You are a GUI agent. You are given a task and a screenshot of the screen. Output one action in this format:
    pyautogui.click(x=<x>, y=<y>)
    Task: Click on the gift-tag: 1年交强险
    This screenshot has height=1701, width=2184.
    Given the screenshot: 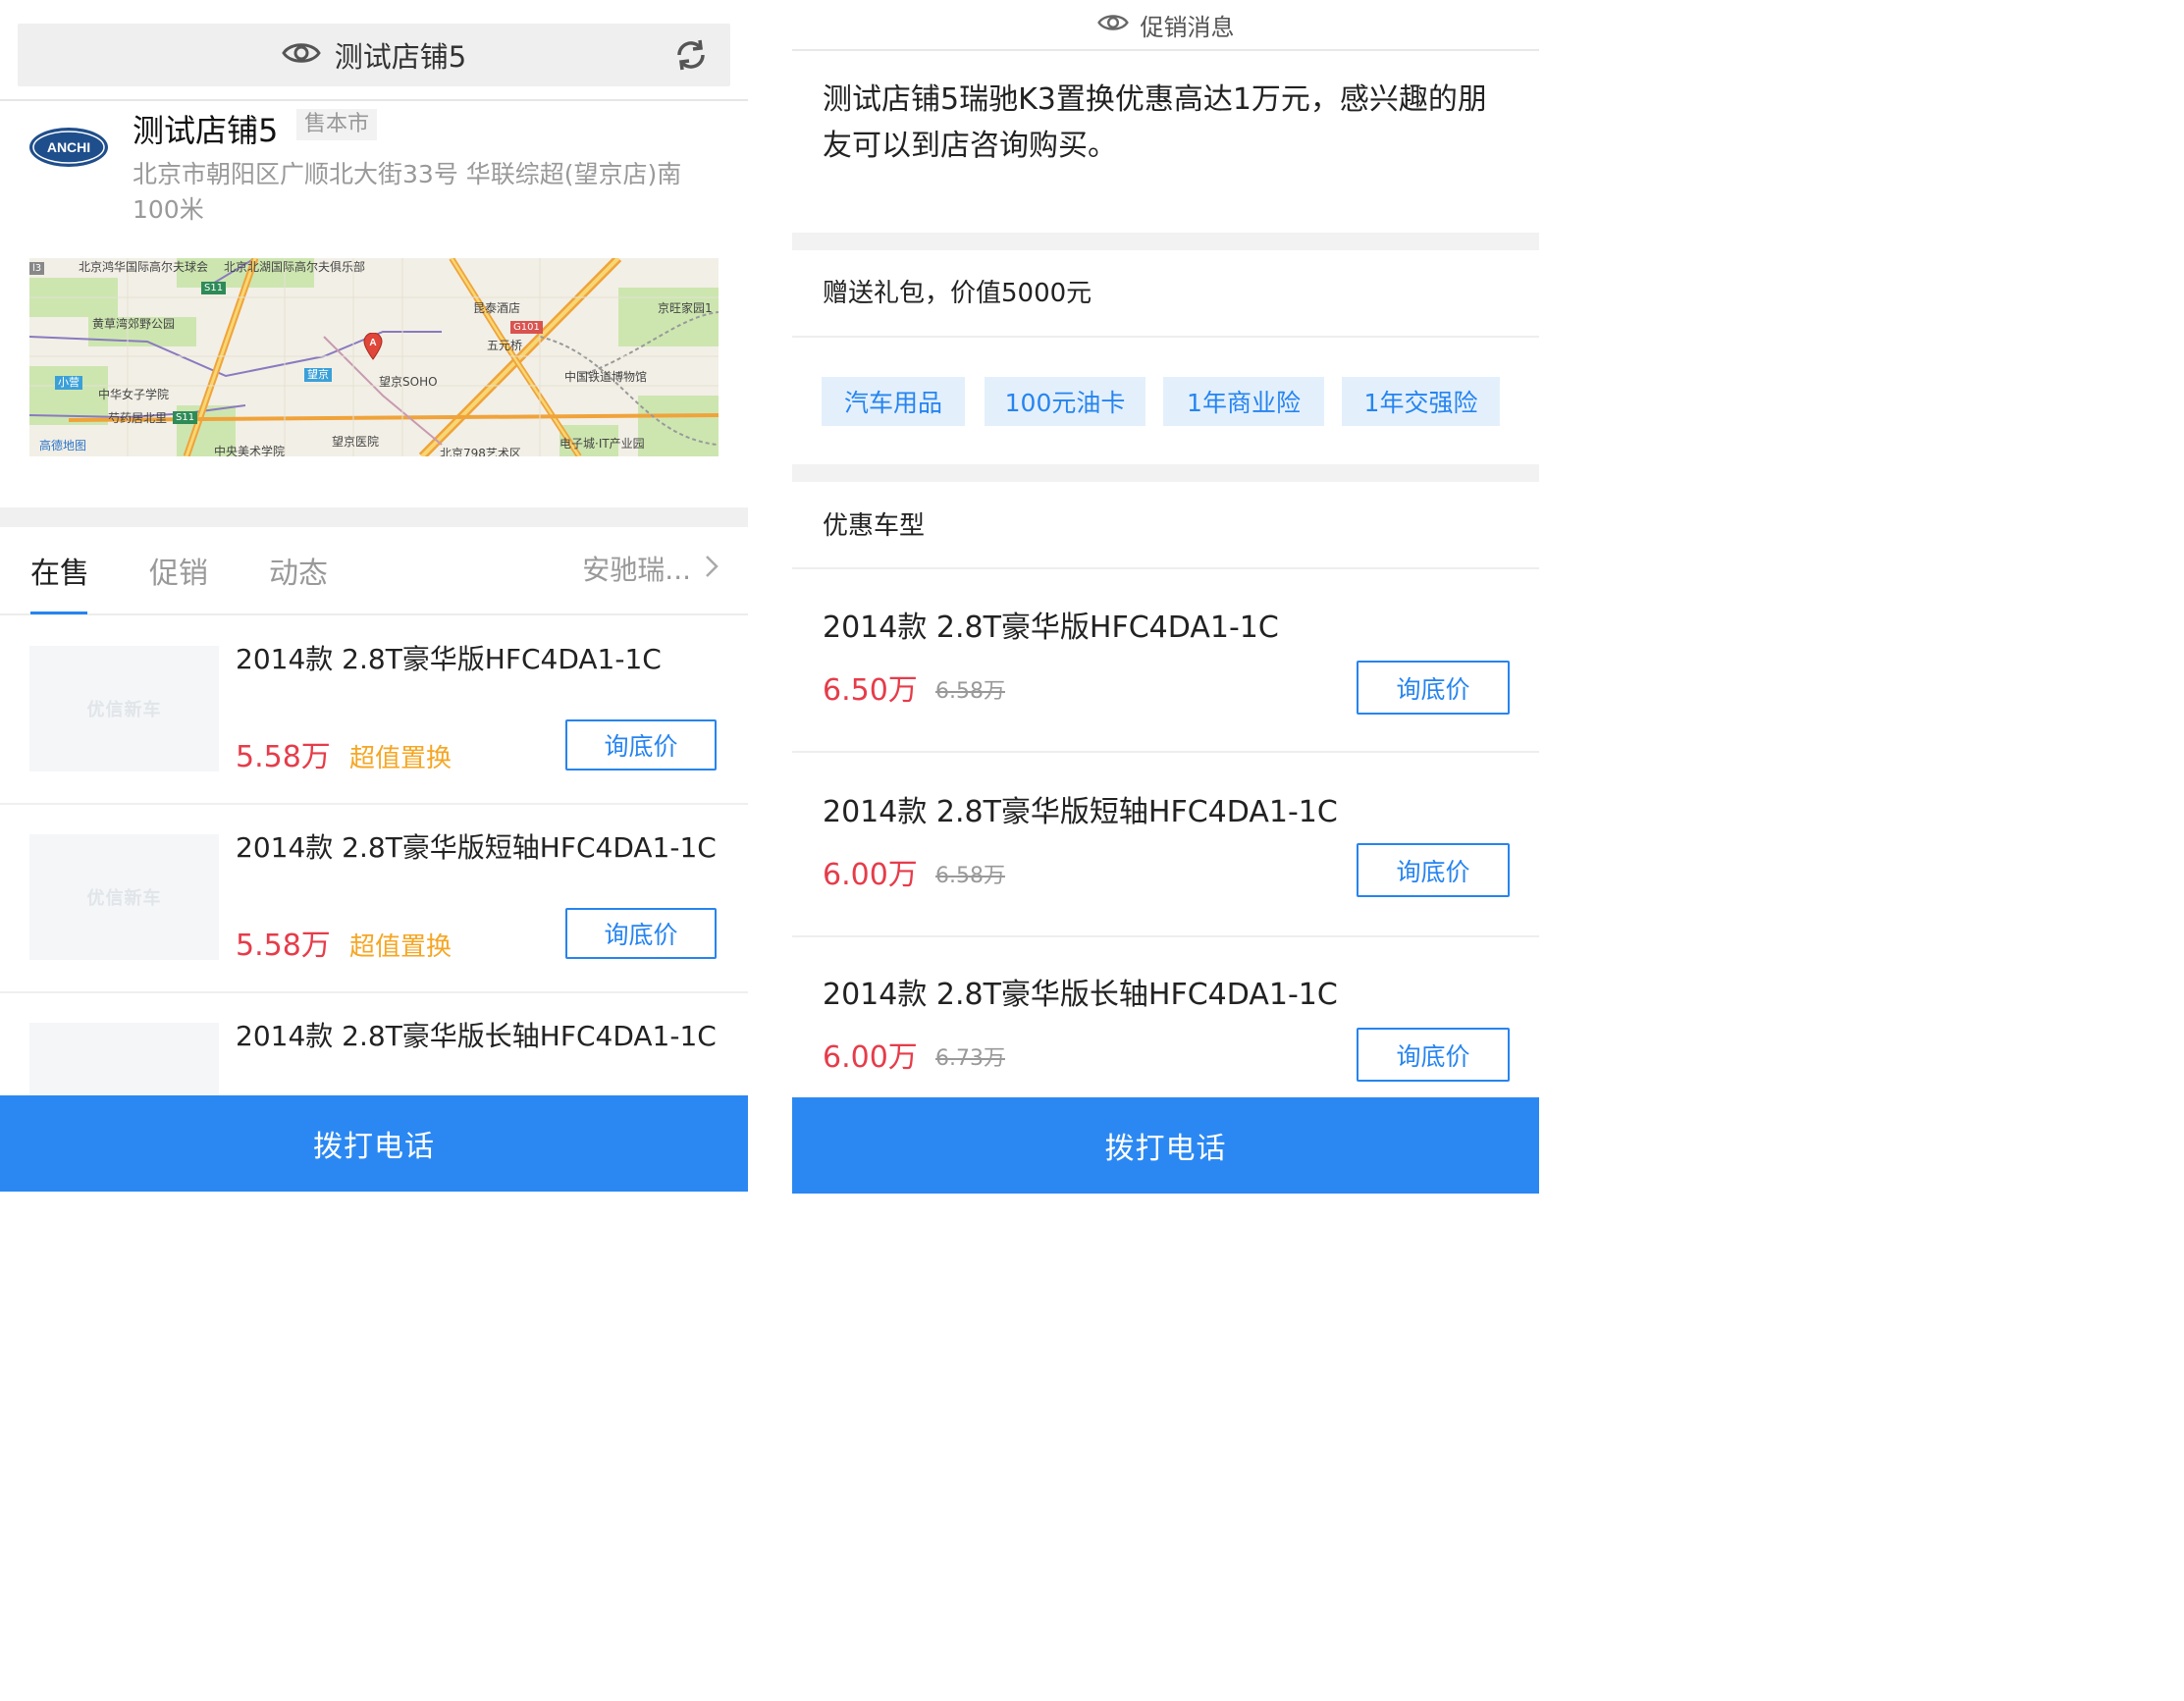 What is the action you would take?
    pyautogui.click(x=1421, y=402)
    